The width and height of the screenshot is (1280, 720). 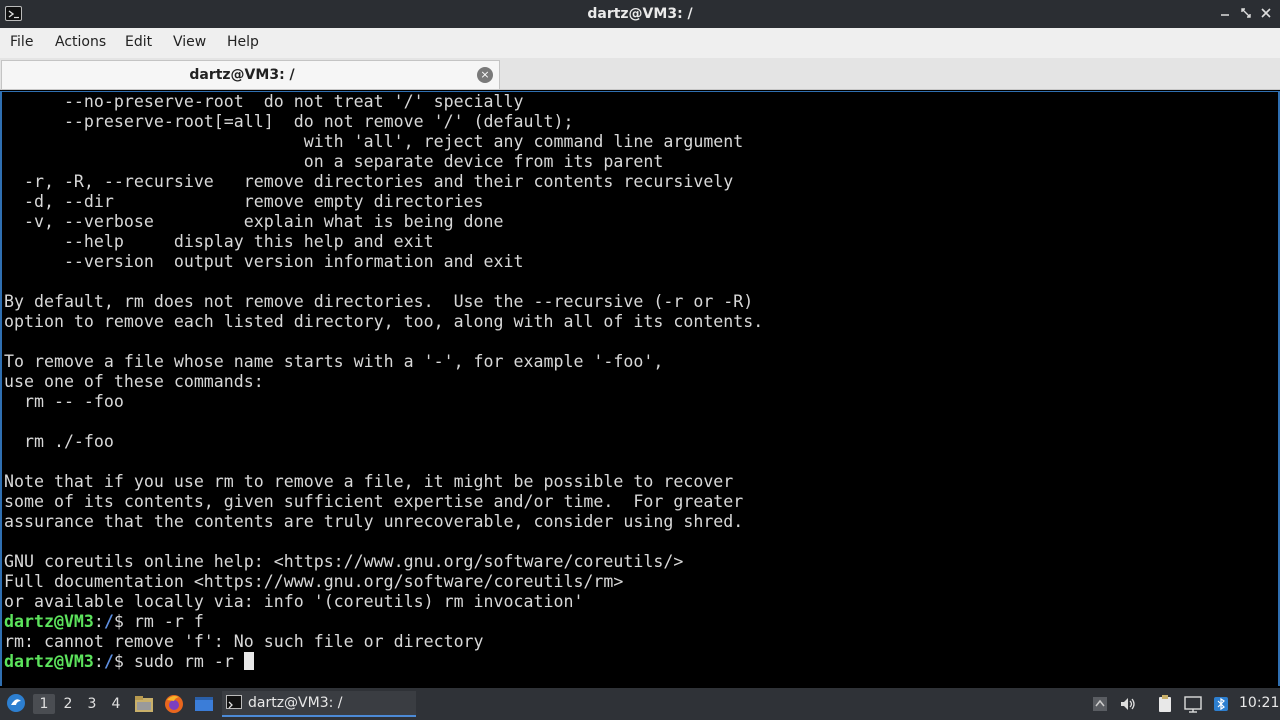 I want to click on close-icon, so click(x=1266, y=13).